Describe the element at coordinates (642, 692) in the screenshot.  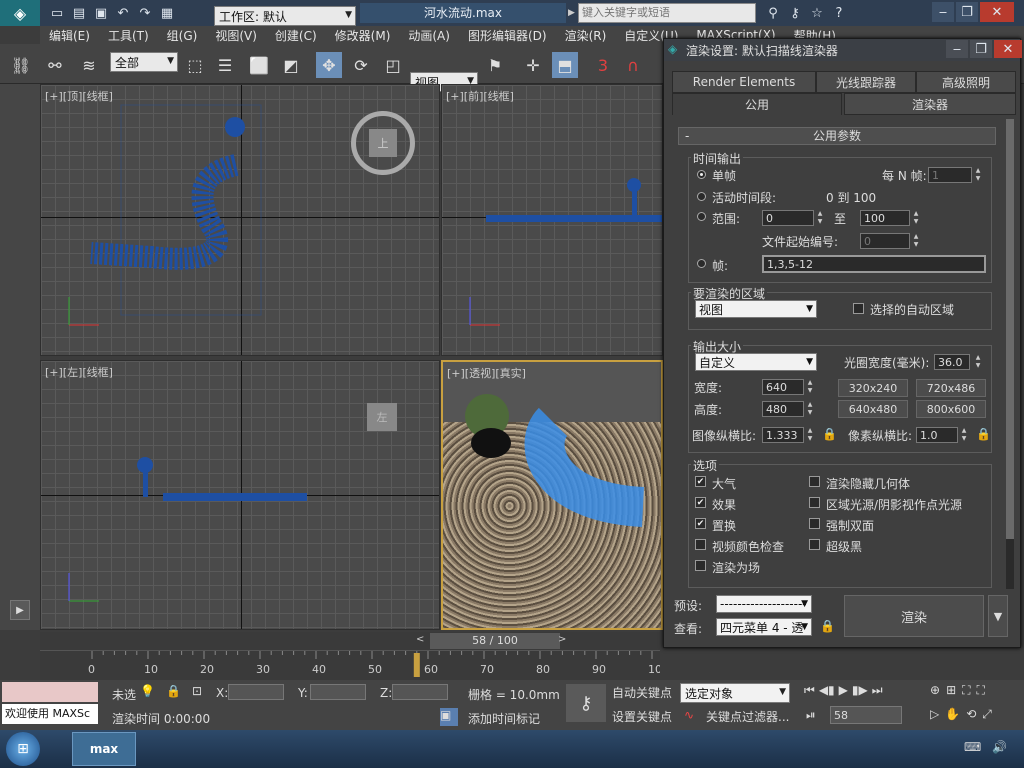
I see `auto-key-button: 自动关键点` at that location.